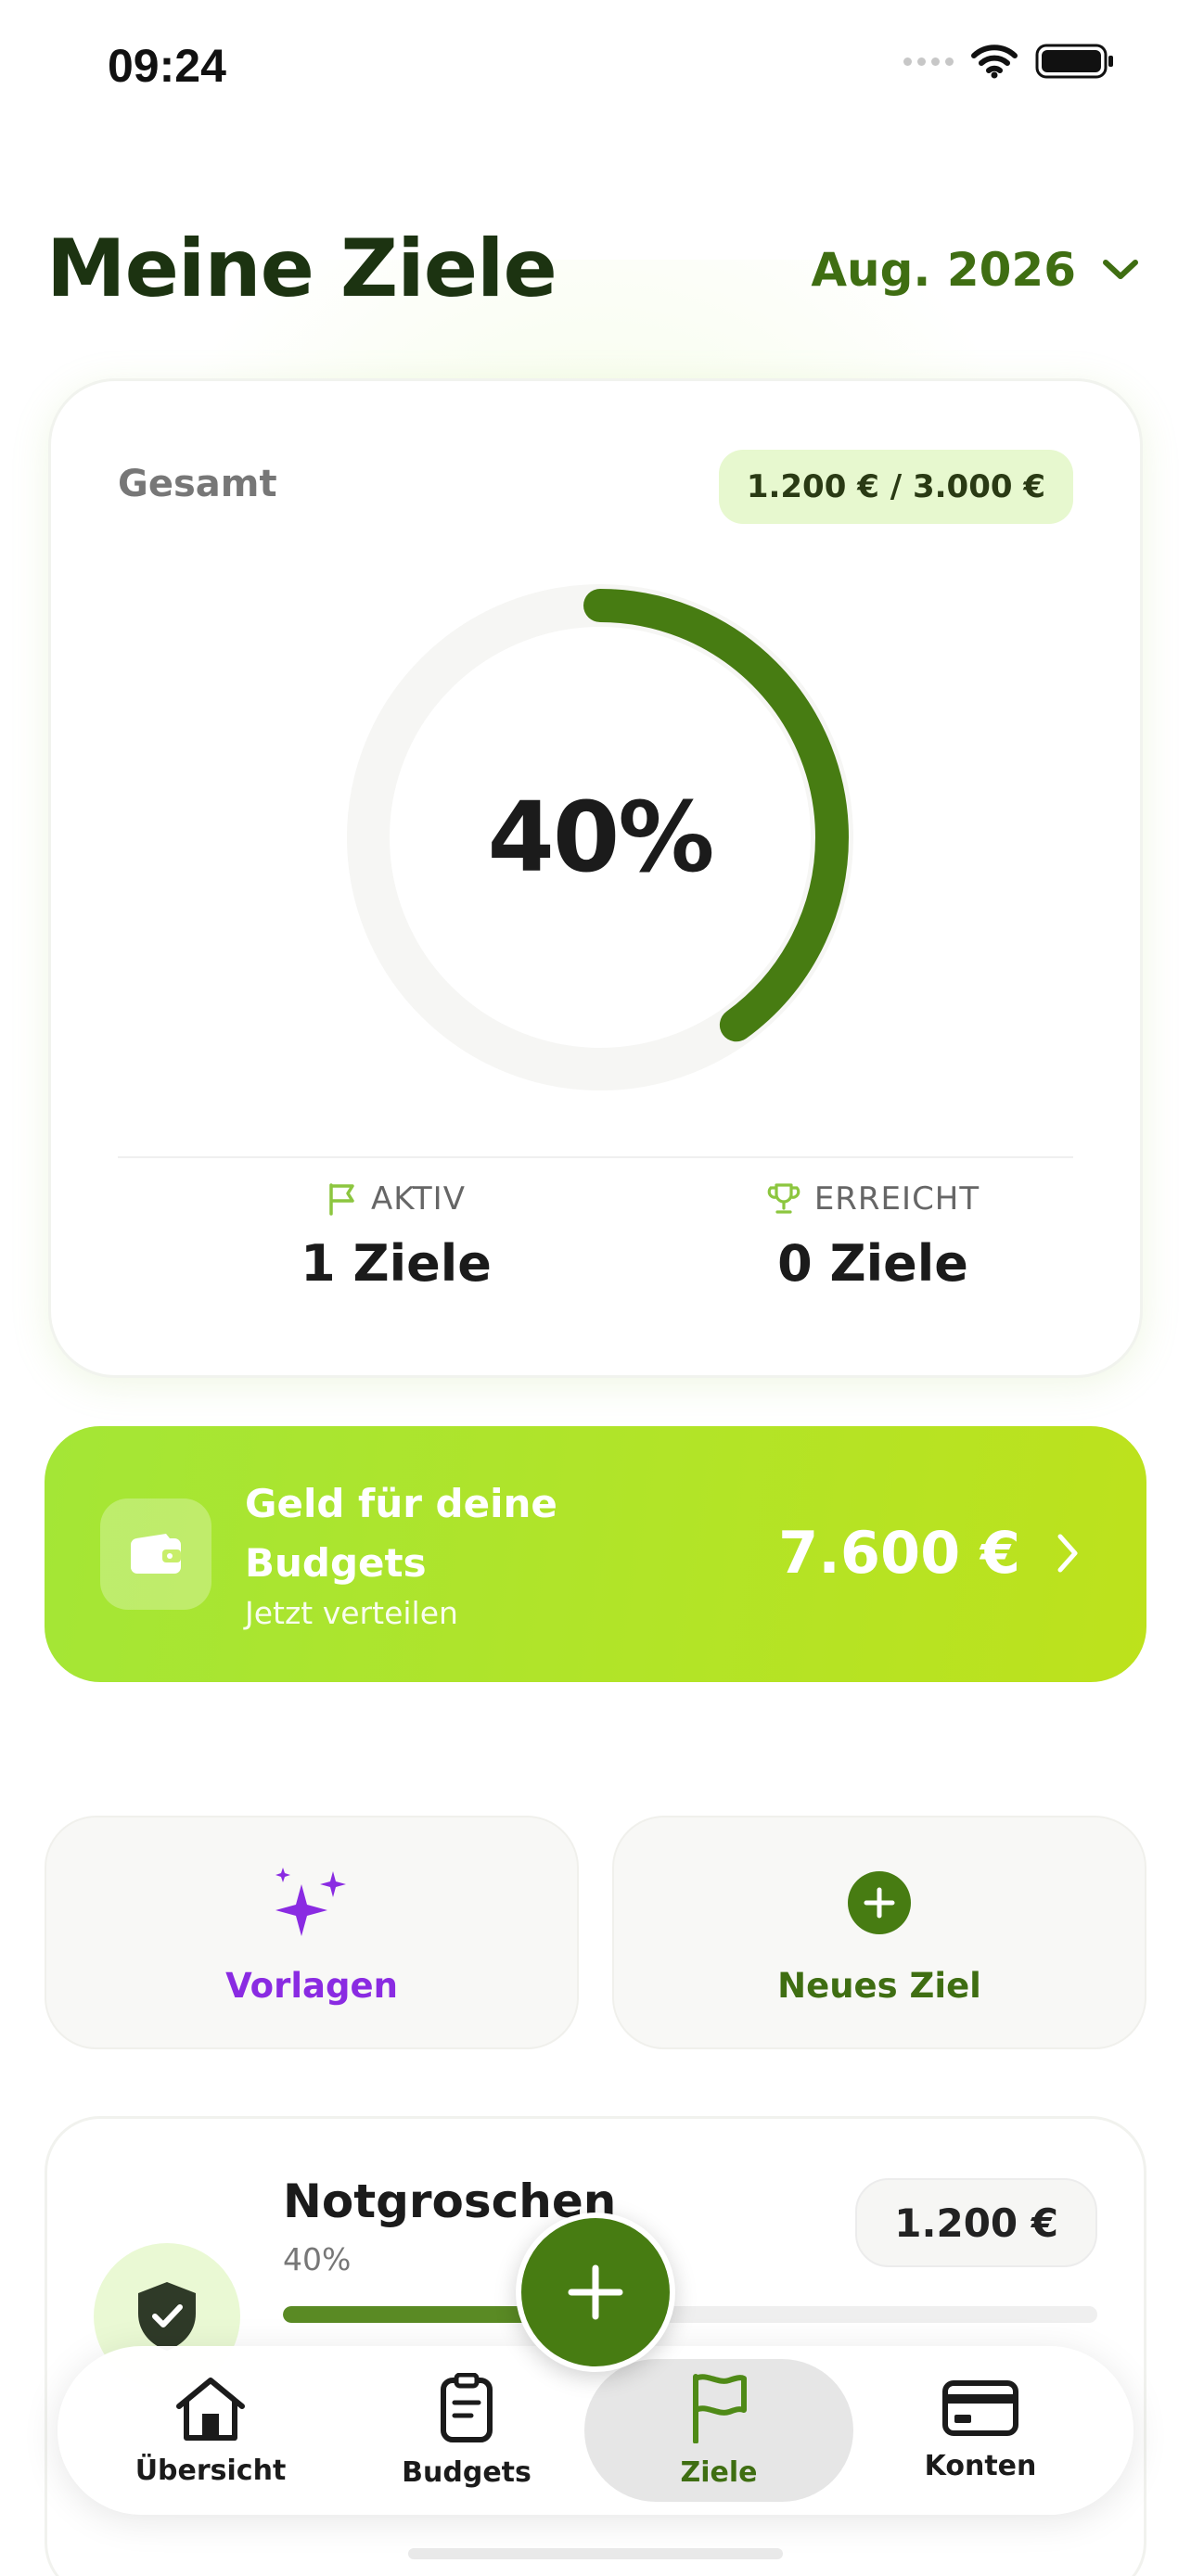 The width and height of the screenshot is (1191, 2576). I want to click on stat-reached: ERREICHT 0 Ziele, so click(872, 1237).